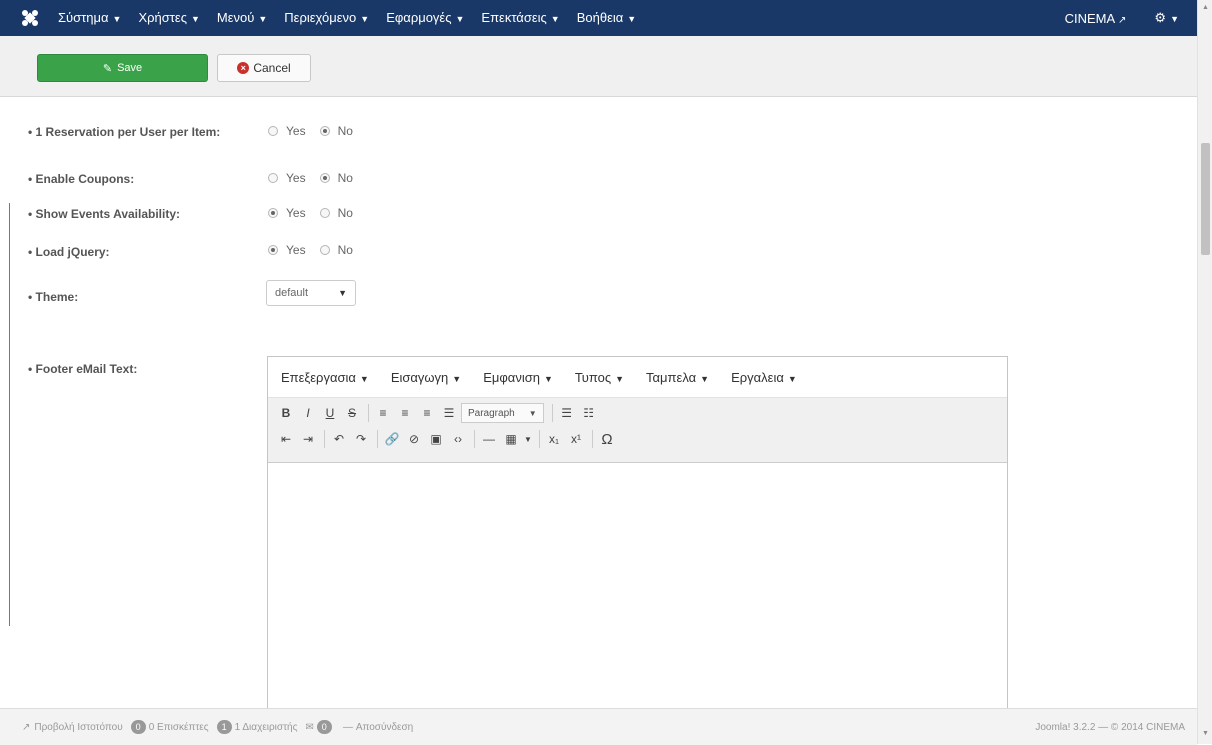 The image size is (1212, 745). I want to click on format-select: Paragraph ▼, so click(502, 413).